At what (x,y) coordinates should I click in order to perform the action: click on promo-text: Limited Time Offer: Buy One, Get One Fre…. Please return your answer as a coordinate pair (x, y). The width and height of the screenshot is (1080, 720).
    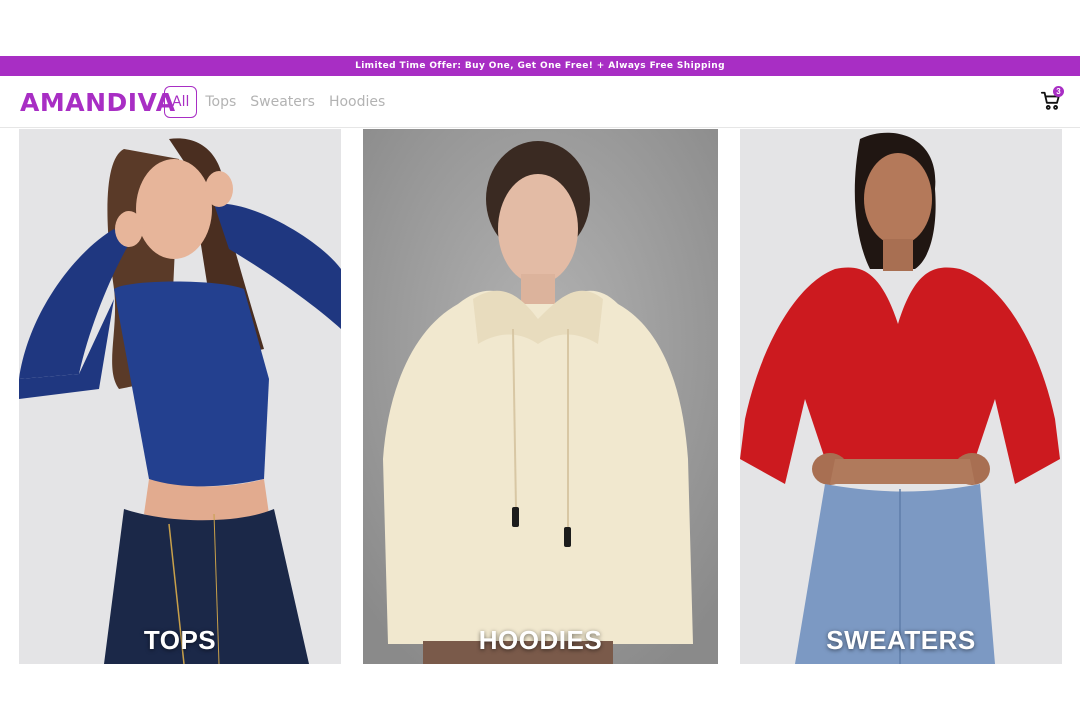
    Looking at the image, I should click on (540, 66).